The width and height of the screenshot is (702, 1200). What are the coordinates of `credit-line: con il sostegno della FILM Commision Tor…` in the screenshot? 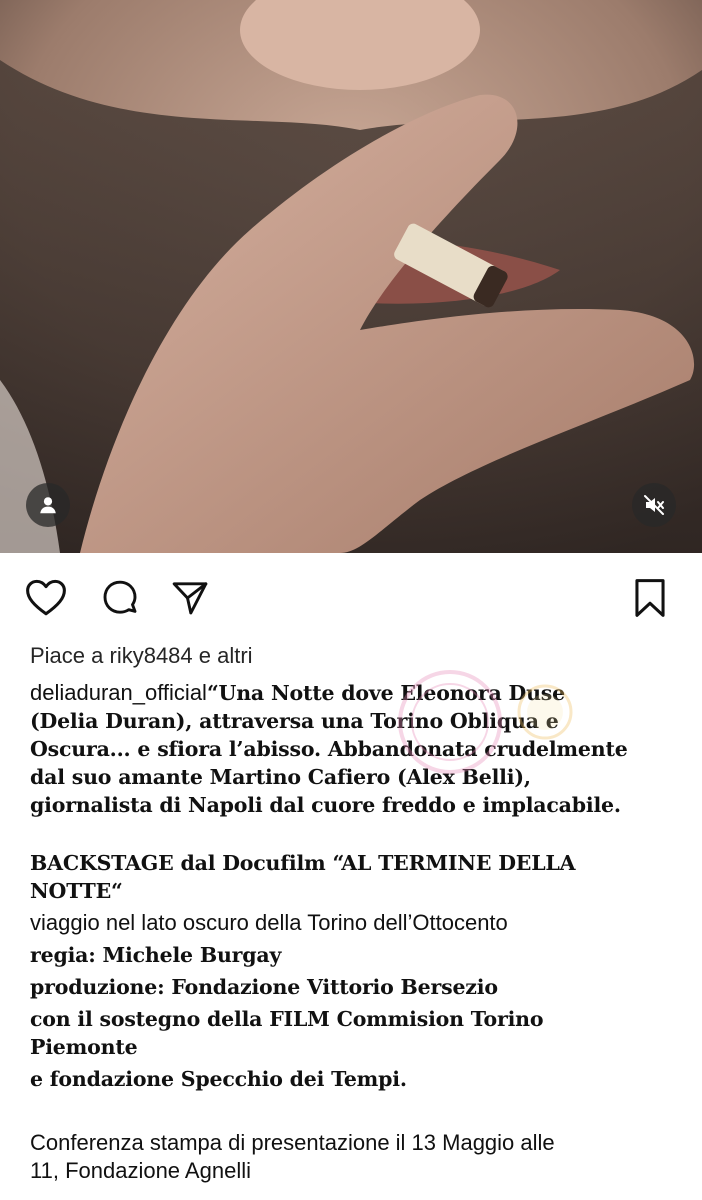 It's located at (287, 1019).